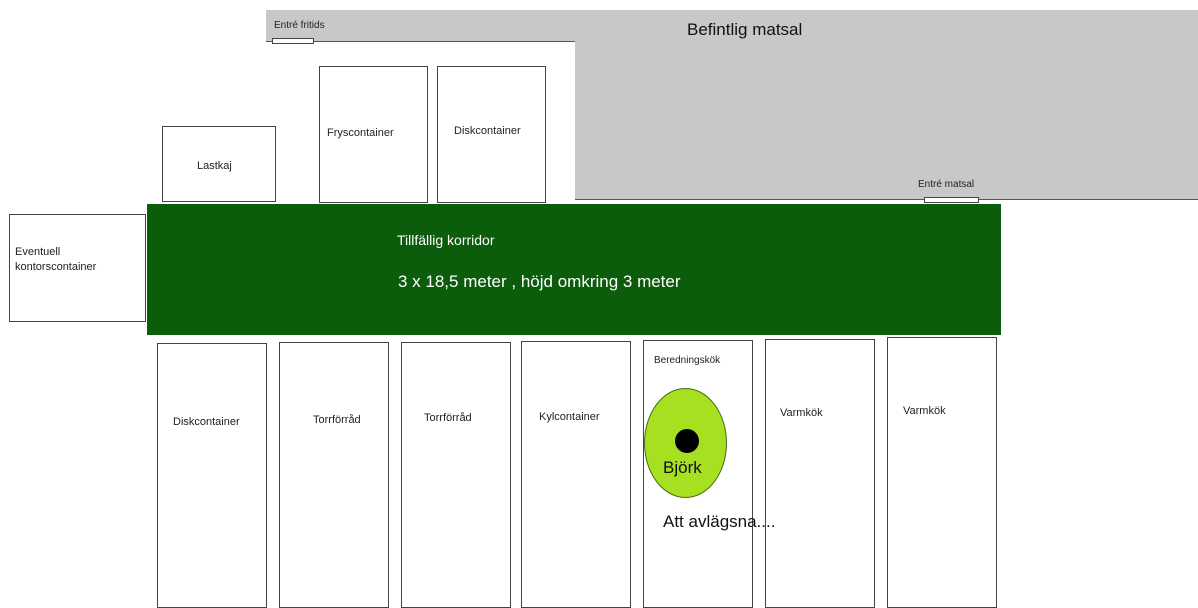 Image resolution: width=1198 pixels, height=608 pixels. Describe the element at coordinates (299, 25) in the screenshot. I see `entrance-leisure-label: Entré fritids` at that location.